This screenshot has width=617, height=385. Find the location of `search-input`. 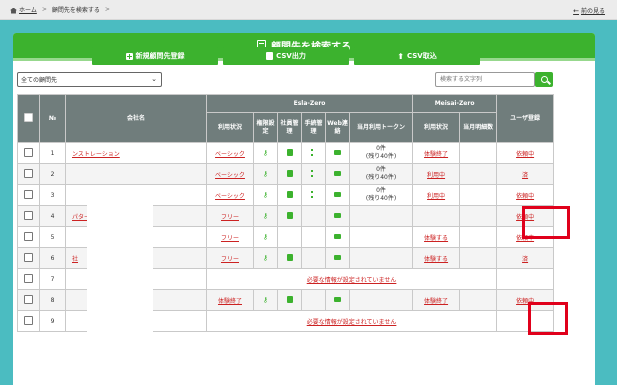

search-input is located at coordinates (485, 79).